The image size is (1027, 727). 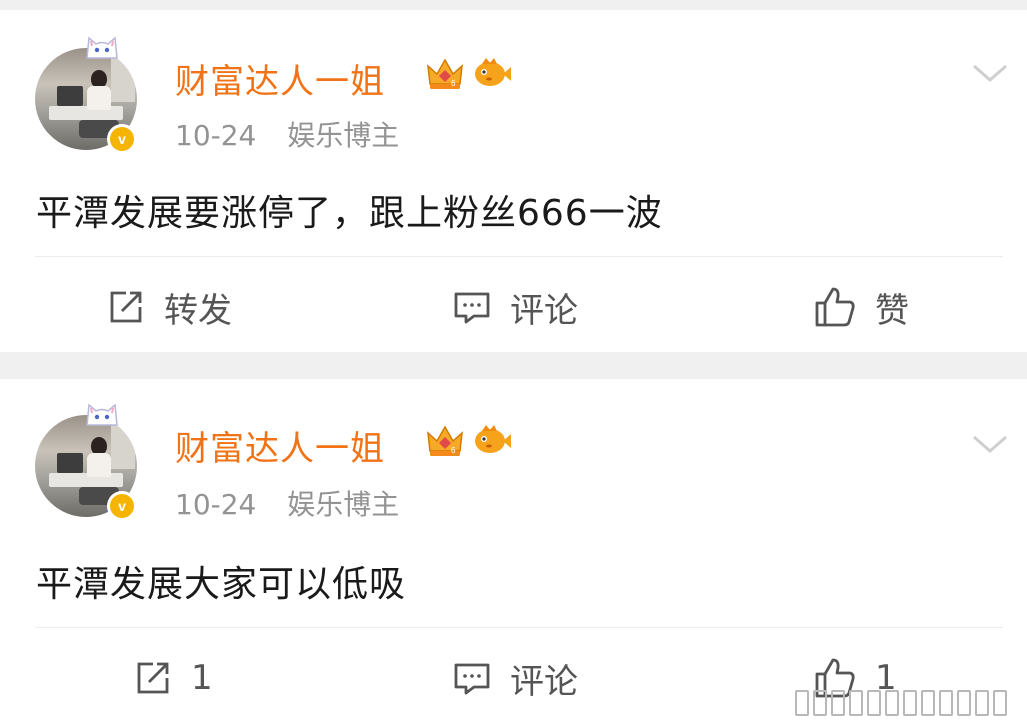 I want to click on like-label: 赞, so click(x=892, y=310).